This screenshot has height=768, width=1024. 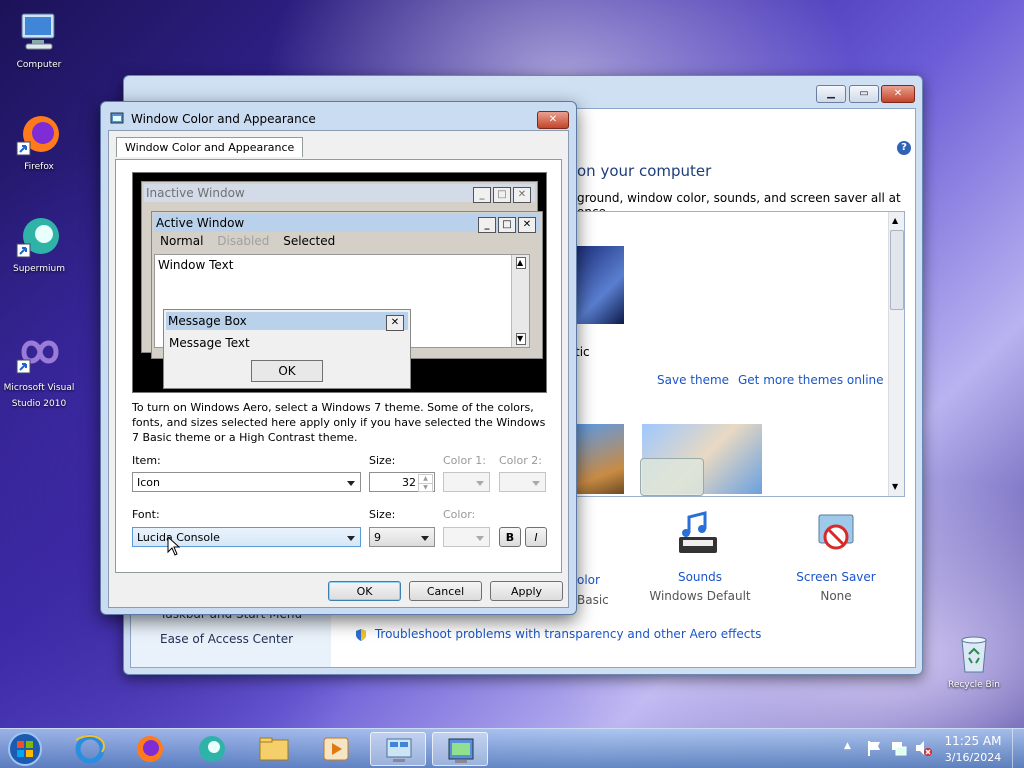 I want to click on ok-button: OK, so click(x=364, y=591).